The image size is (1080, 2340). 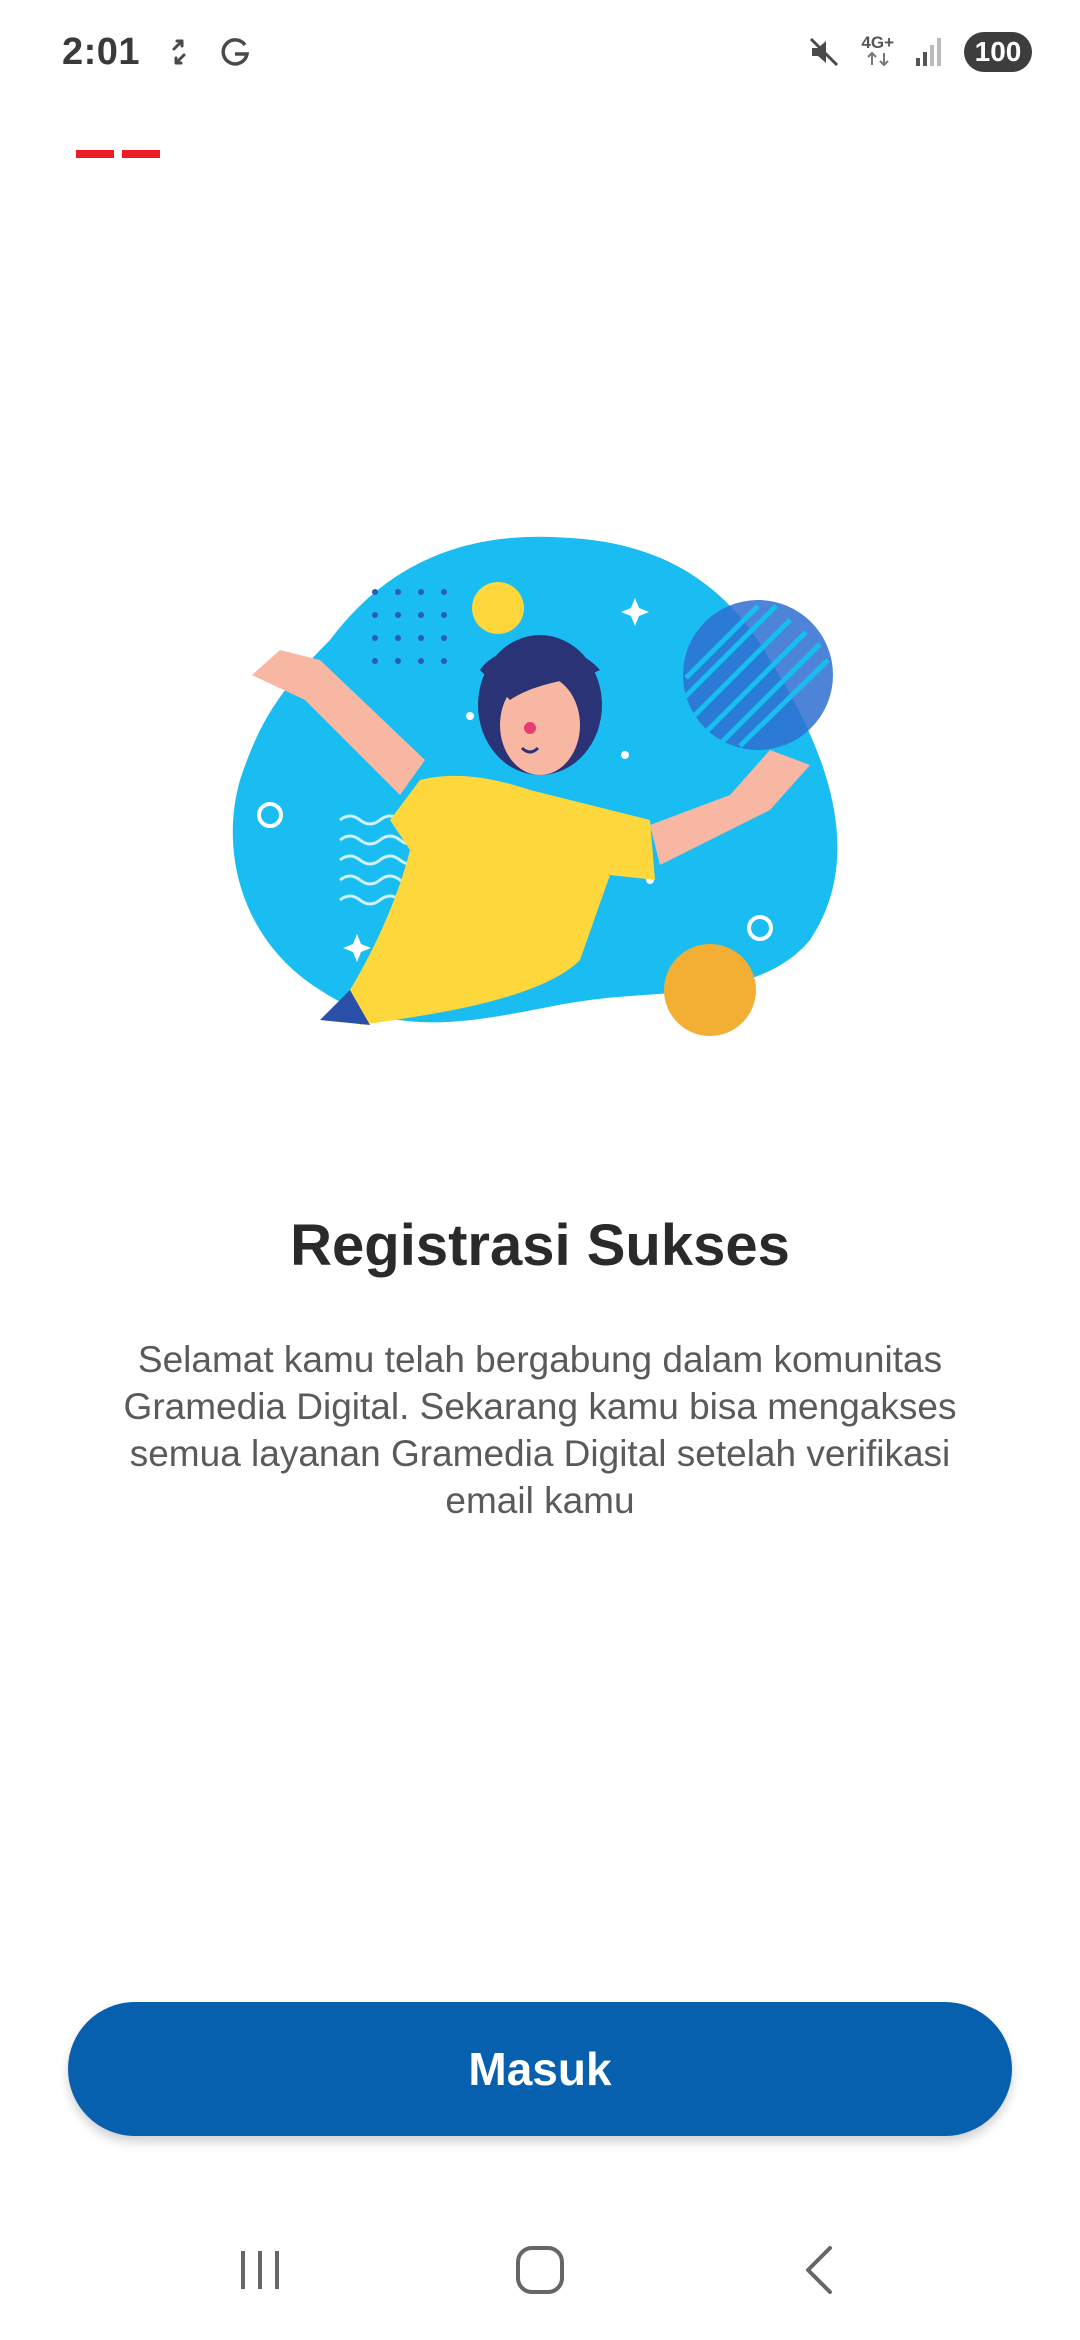 I want to click on home-button, so click(x=540, y=2270).